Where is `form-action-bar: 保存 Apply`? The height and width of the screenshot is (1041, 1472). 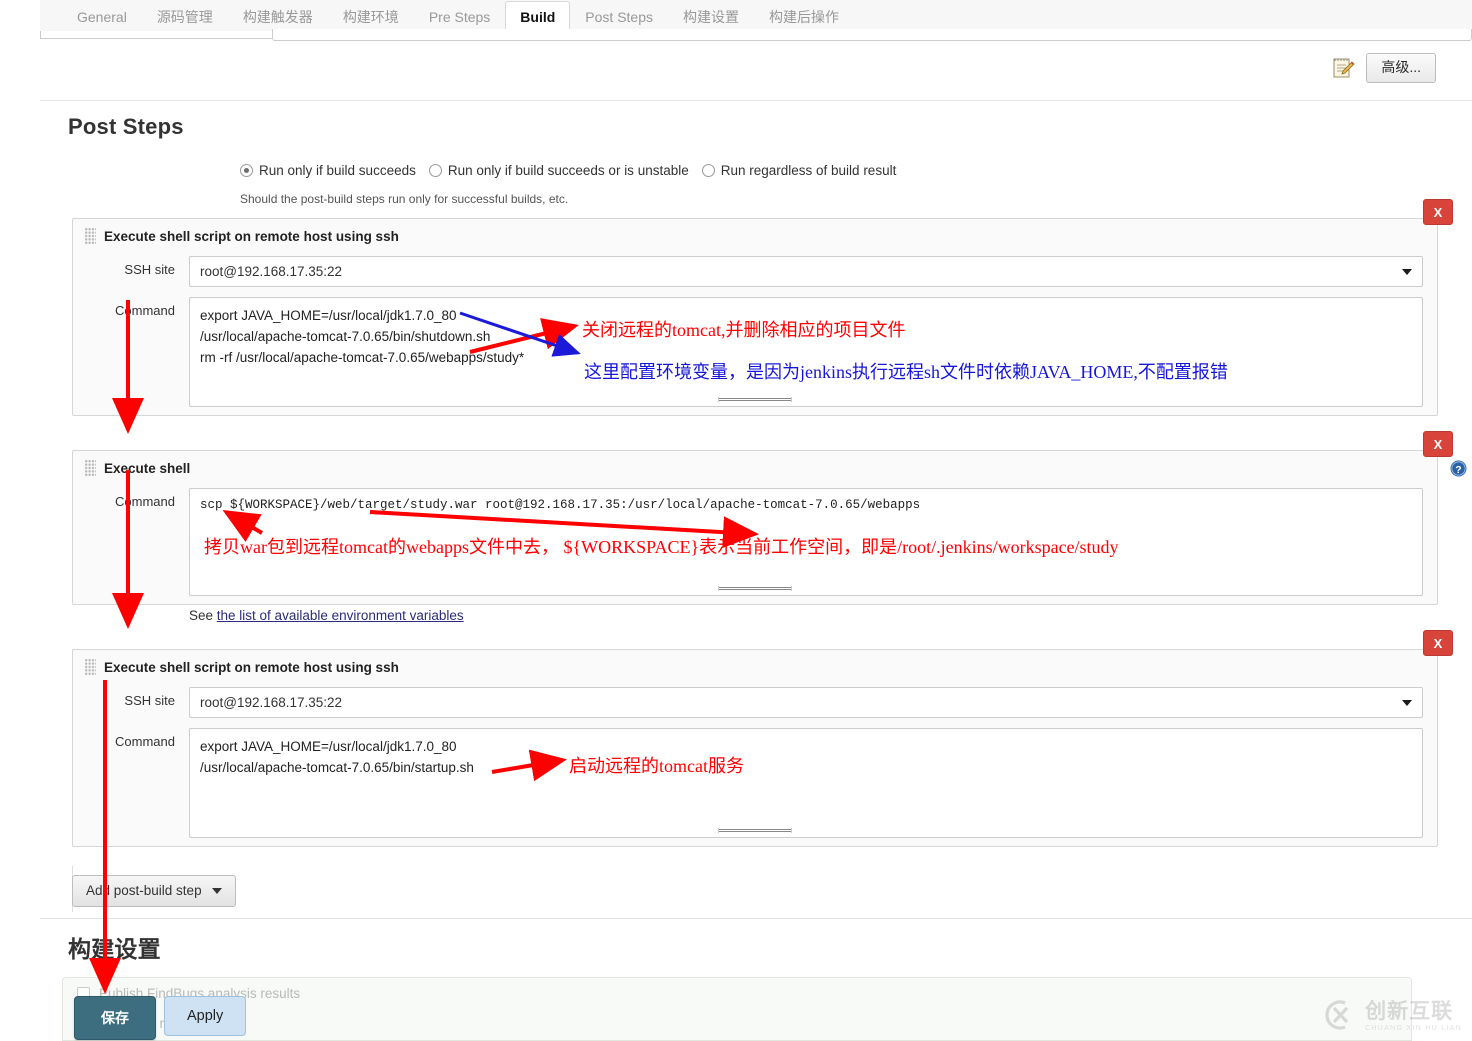
form-action-bar: 保存 Apply is located at coordinates (160, 1018).